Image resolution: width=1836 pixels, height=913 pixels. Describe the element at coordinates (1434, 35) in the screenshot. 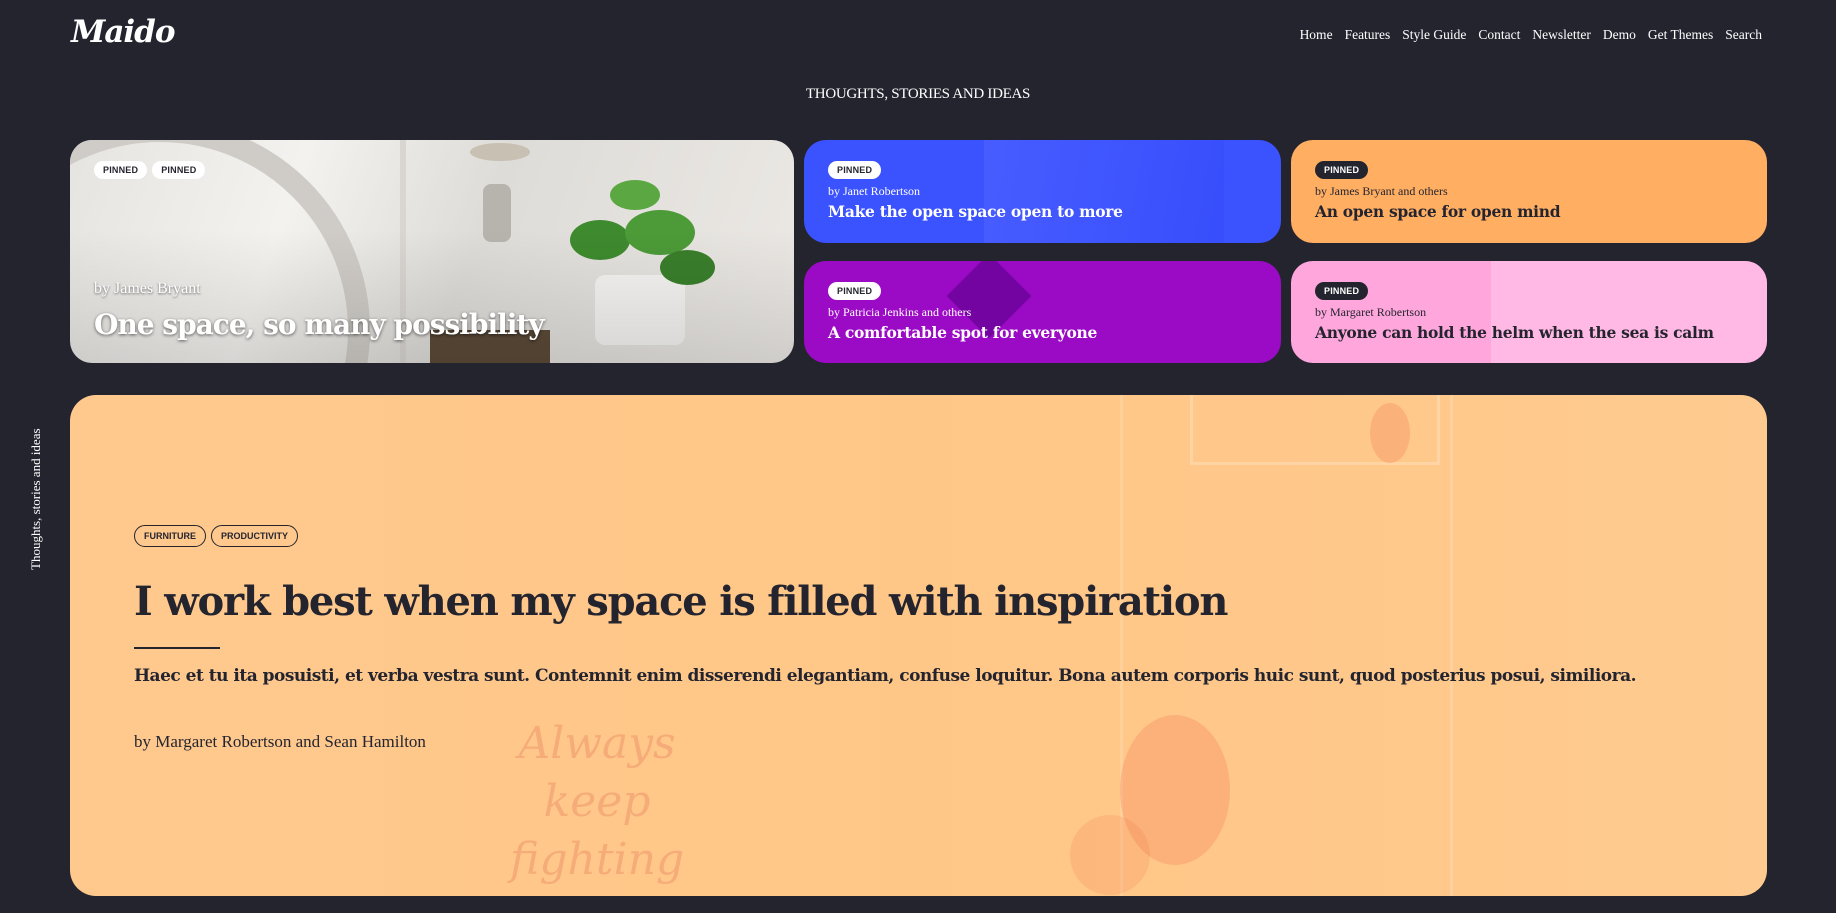

I see `nav-style-guide: Style Guide` at that location.